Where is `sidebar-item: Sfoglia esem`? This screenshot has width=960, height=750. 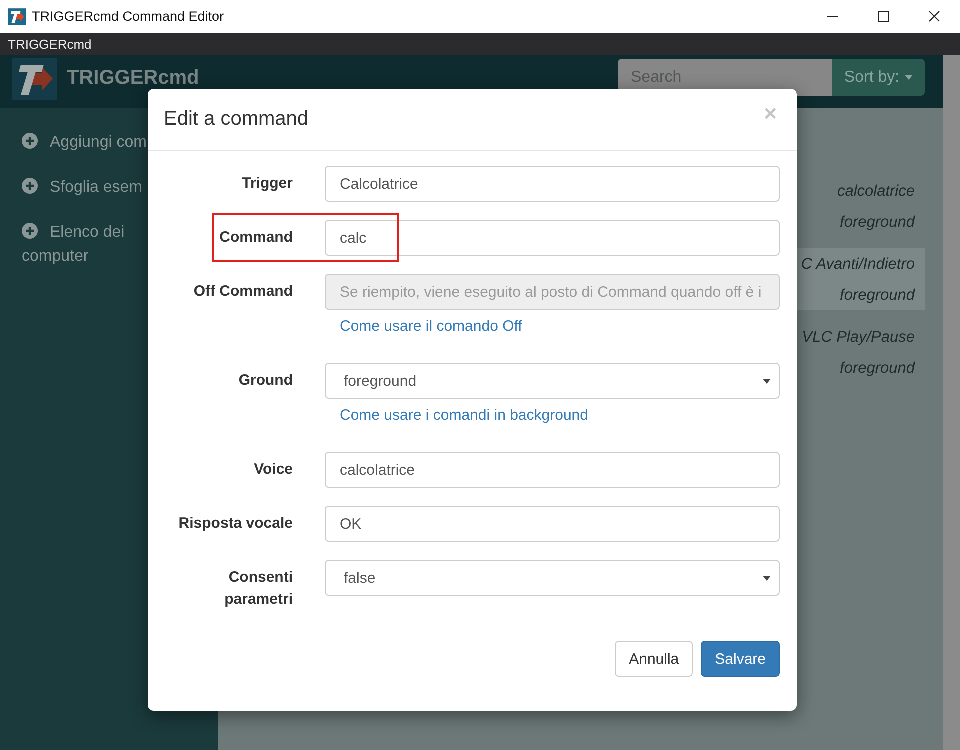 sidebar-item: Sfoglia esem is located at coordinates (82, 188).